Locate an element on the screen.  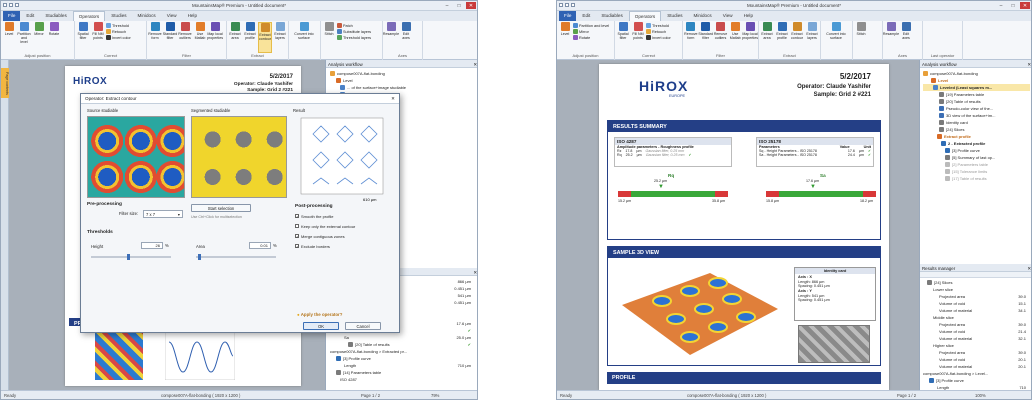
workflow-item: compose007A-flat-bonding is located at coordinates (976, 73).